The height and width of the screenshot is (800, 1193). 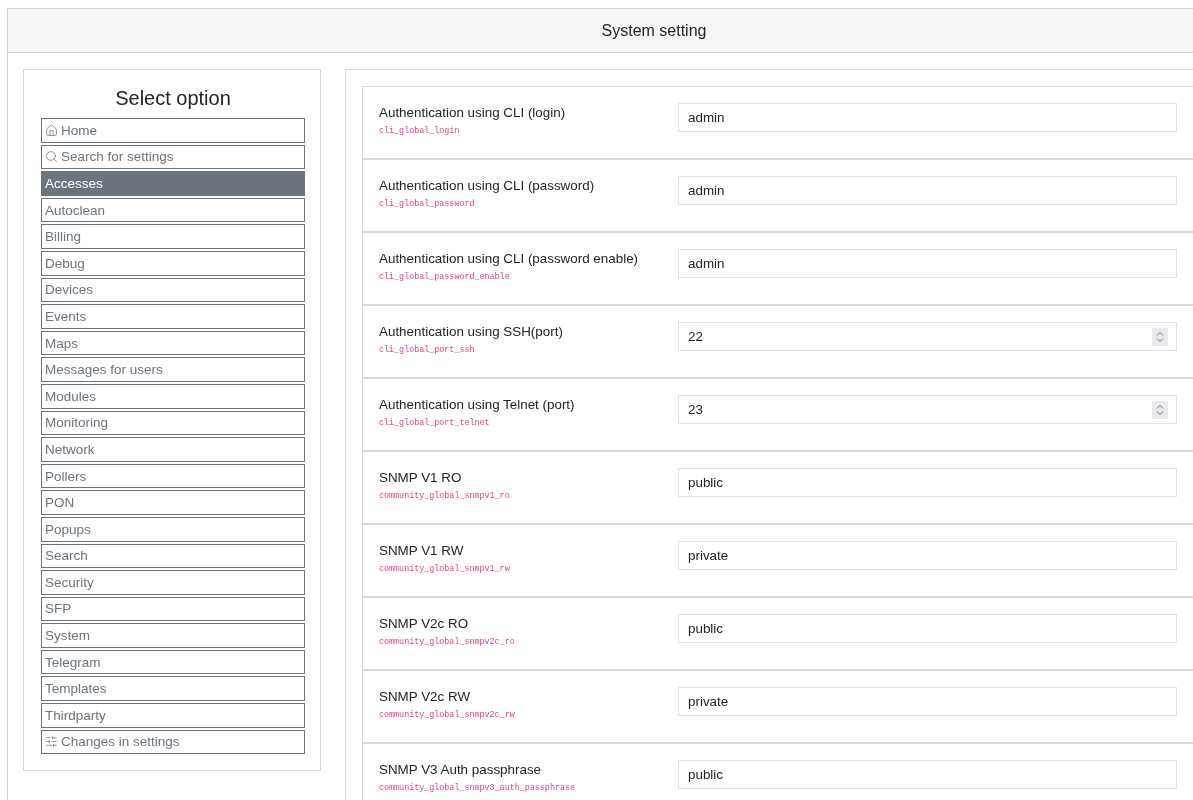 What do you see at coordinates (487, 185) in the screenshot?
I see `setting-label: Authentication using CLI (password)` at bounding box center [487, 185].